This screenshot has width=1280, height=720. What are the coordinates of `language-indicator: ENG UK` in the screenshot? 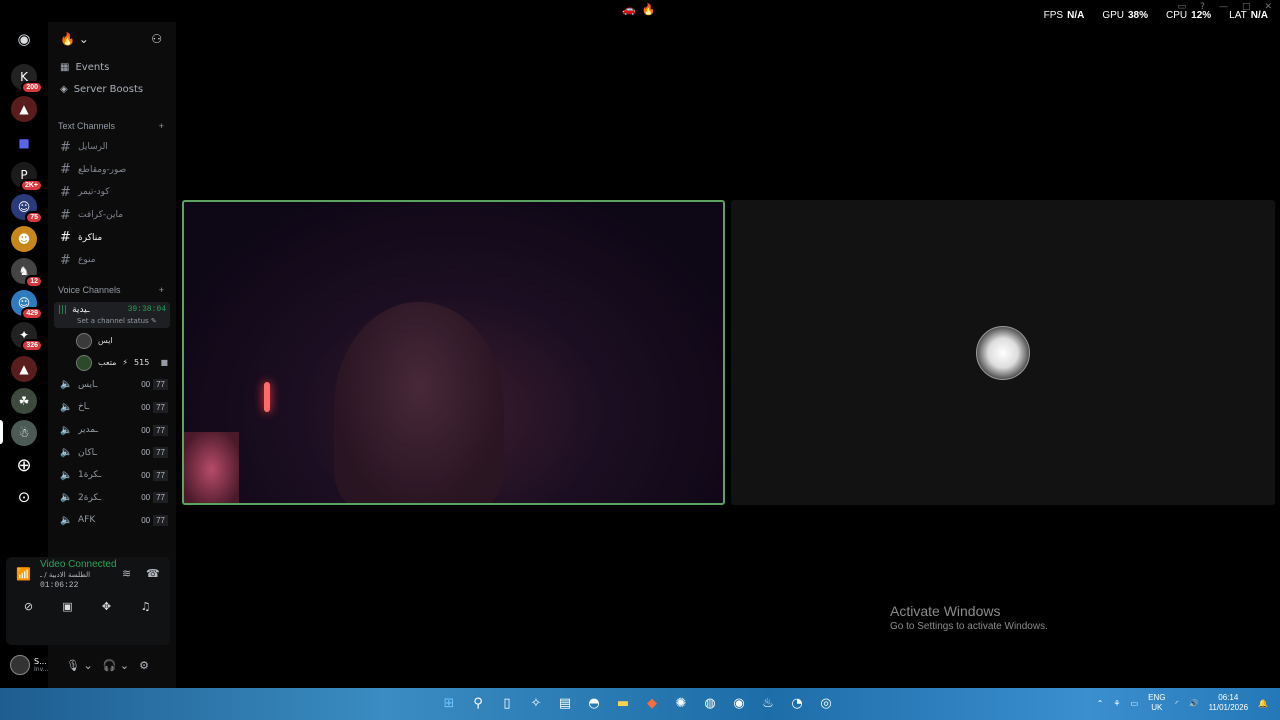 It's located at (1156, 703).